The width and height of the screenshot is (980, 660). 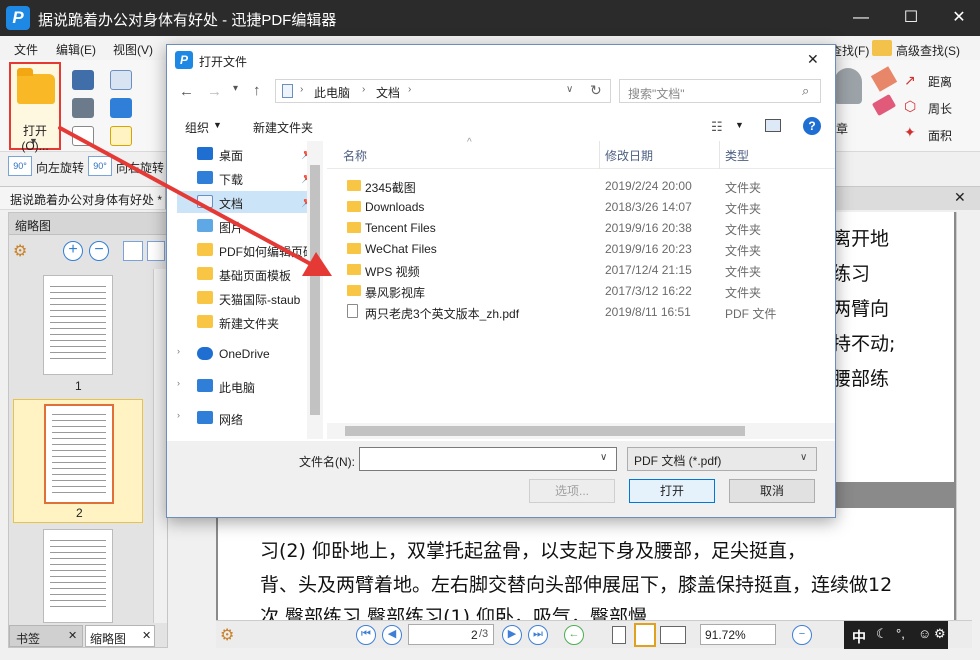 What do you see at coordinates (235, 88) in the screenshot?
I see `recent-chevron-icon: ▾` at bounding box center [235, 88].